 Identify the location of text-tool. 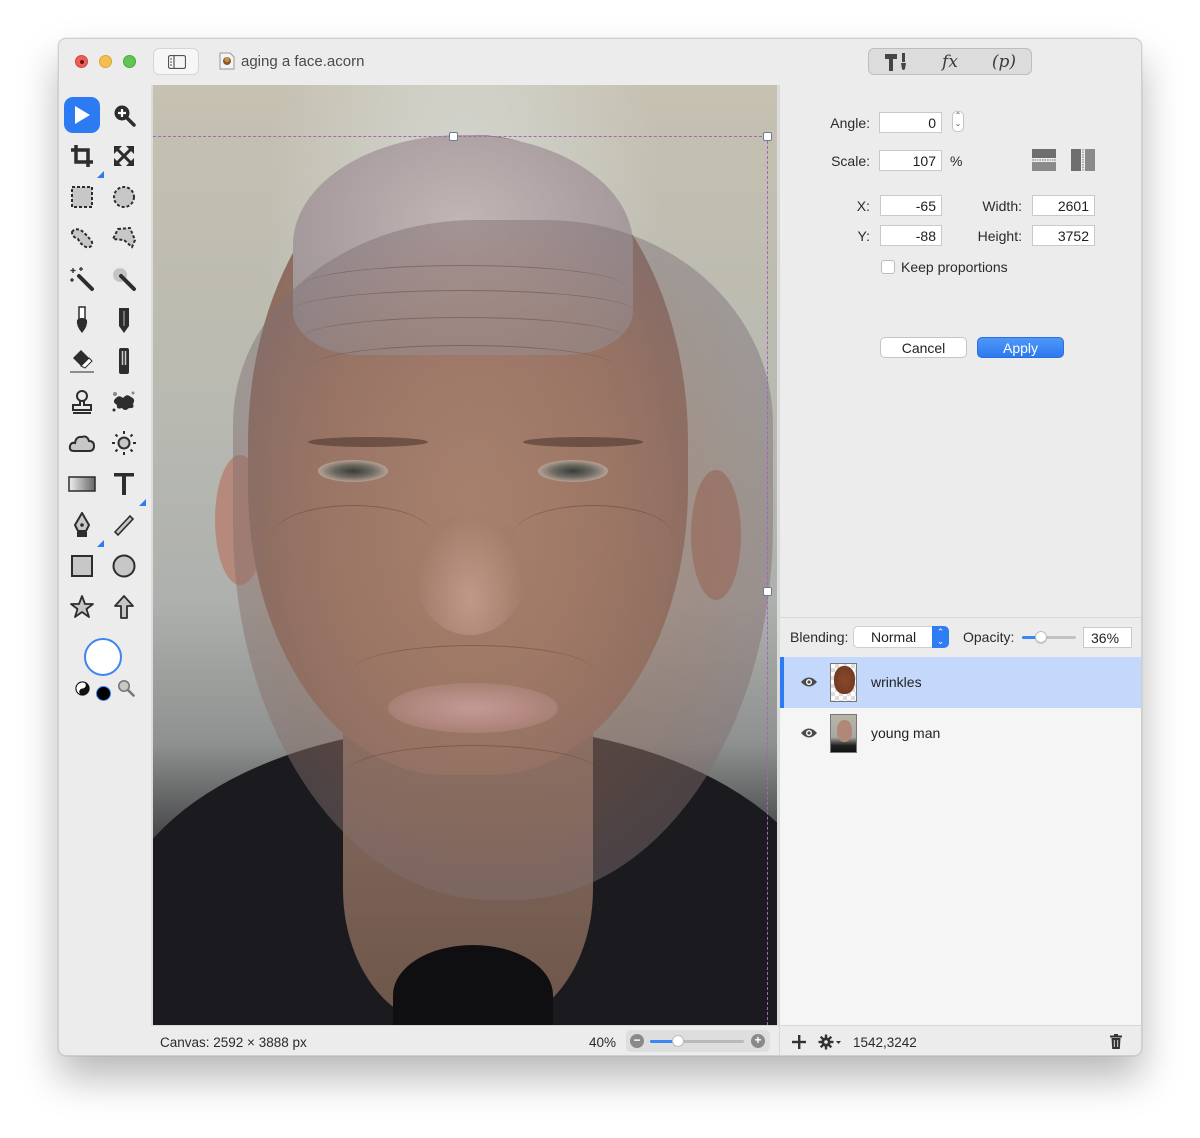
(126, 486).